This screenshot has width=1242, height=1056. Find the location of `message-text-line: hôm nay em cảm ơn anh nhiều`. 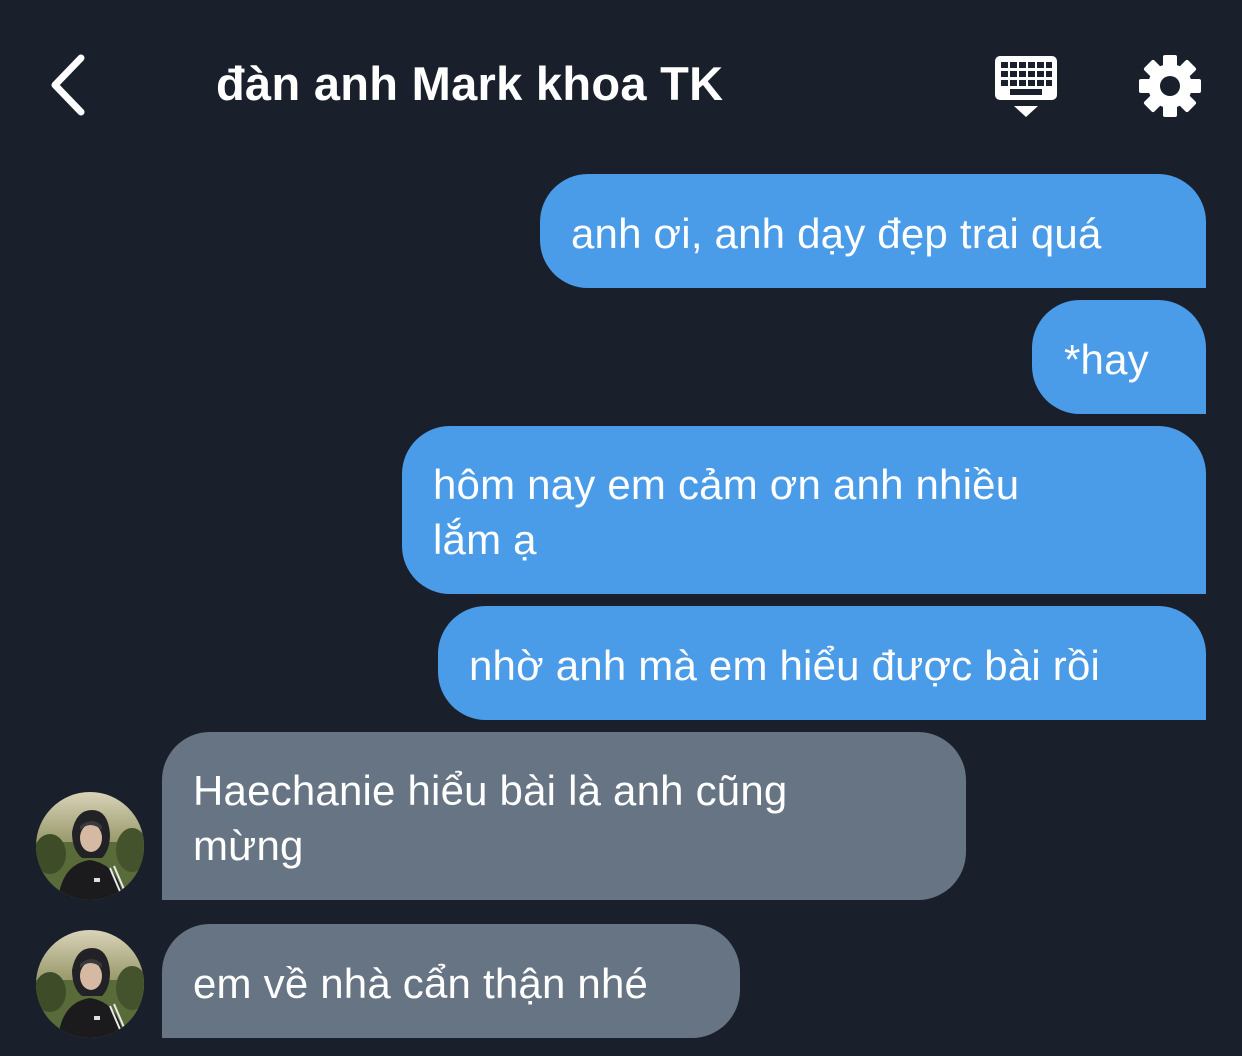

message-text-line: hôm nay em cảm ơn anh nhiều is located at coordinates (726, 484).